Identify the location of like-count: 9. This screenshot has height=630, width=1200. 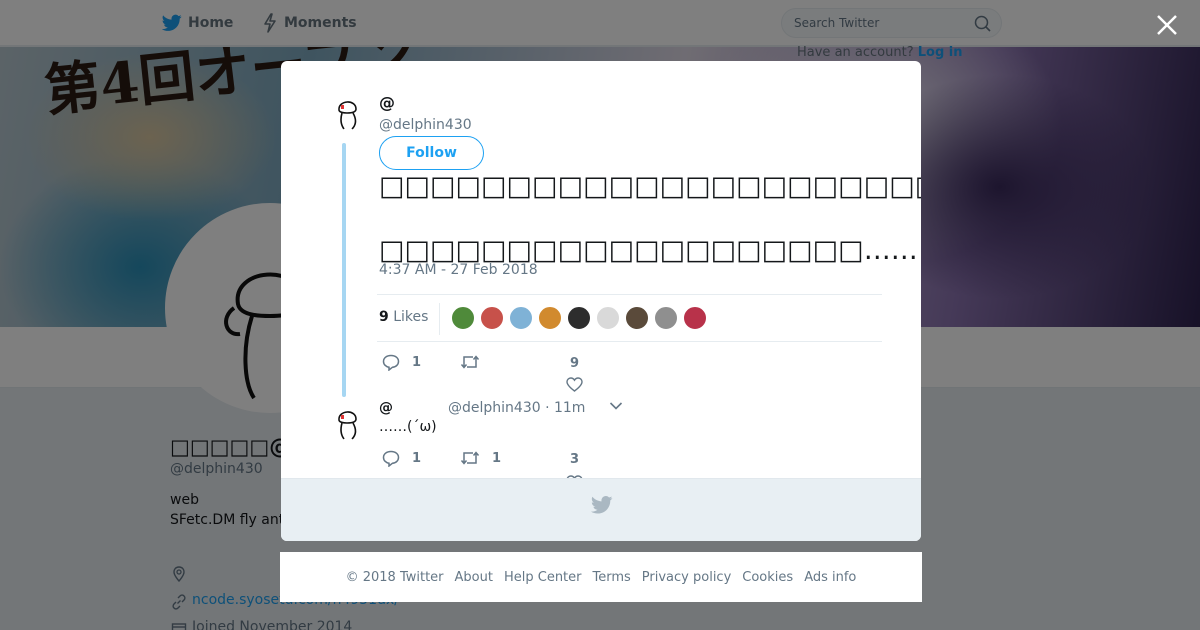
(574, 363).